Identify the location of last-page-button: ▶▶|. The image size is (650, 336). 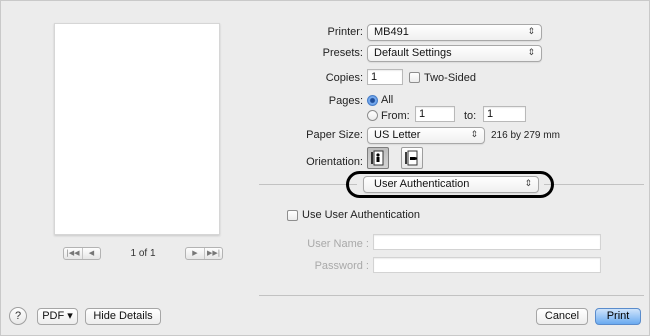
(213, 253).